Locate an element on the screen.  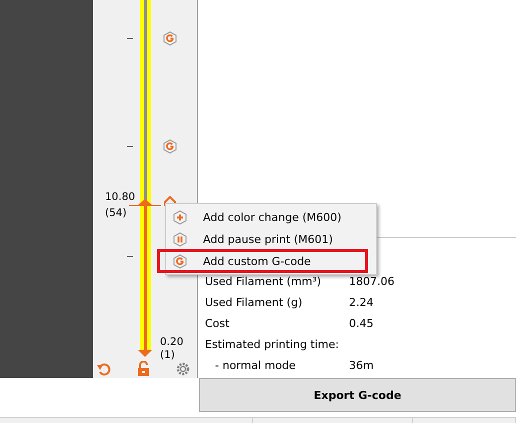
stat-value: 2.24 is located at coordinates (361, 302).